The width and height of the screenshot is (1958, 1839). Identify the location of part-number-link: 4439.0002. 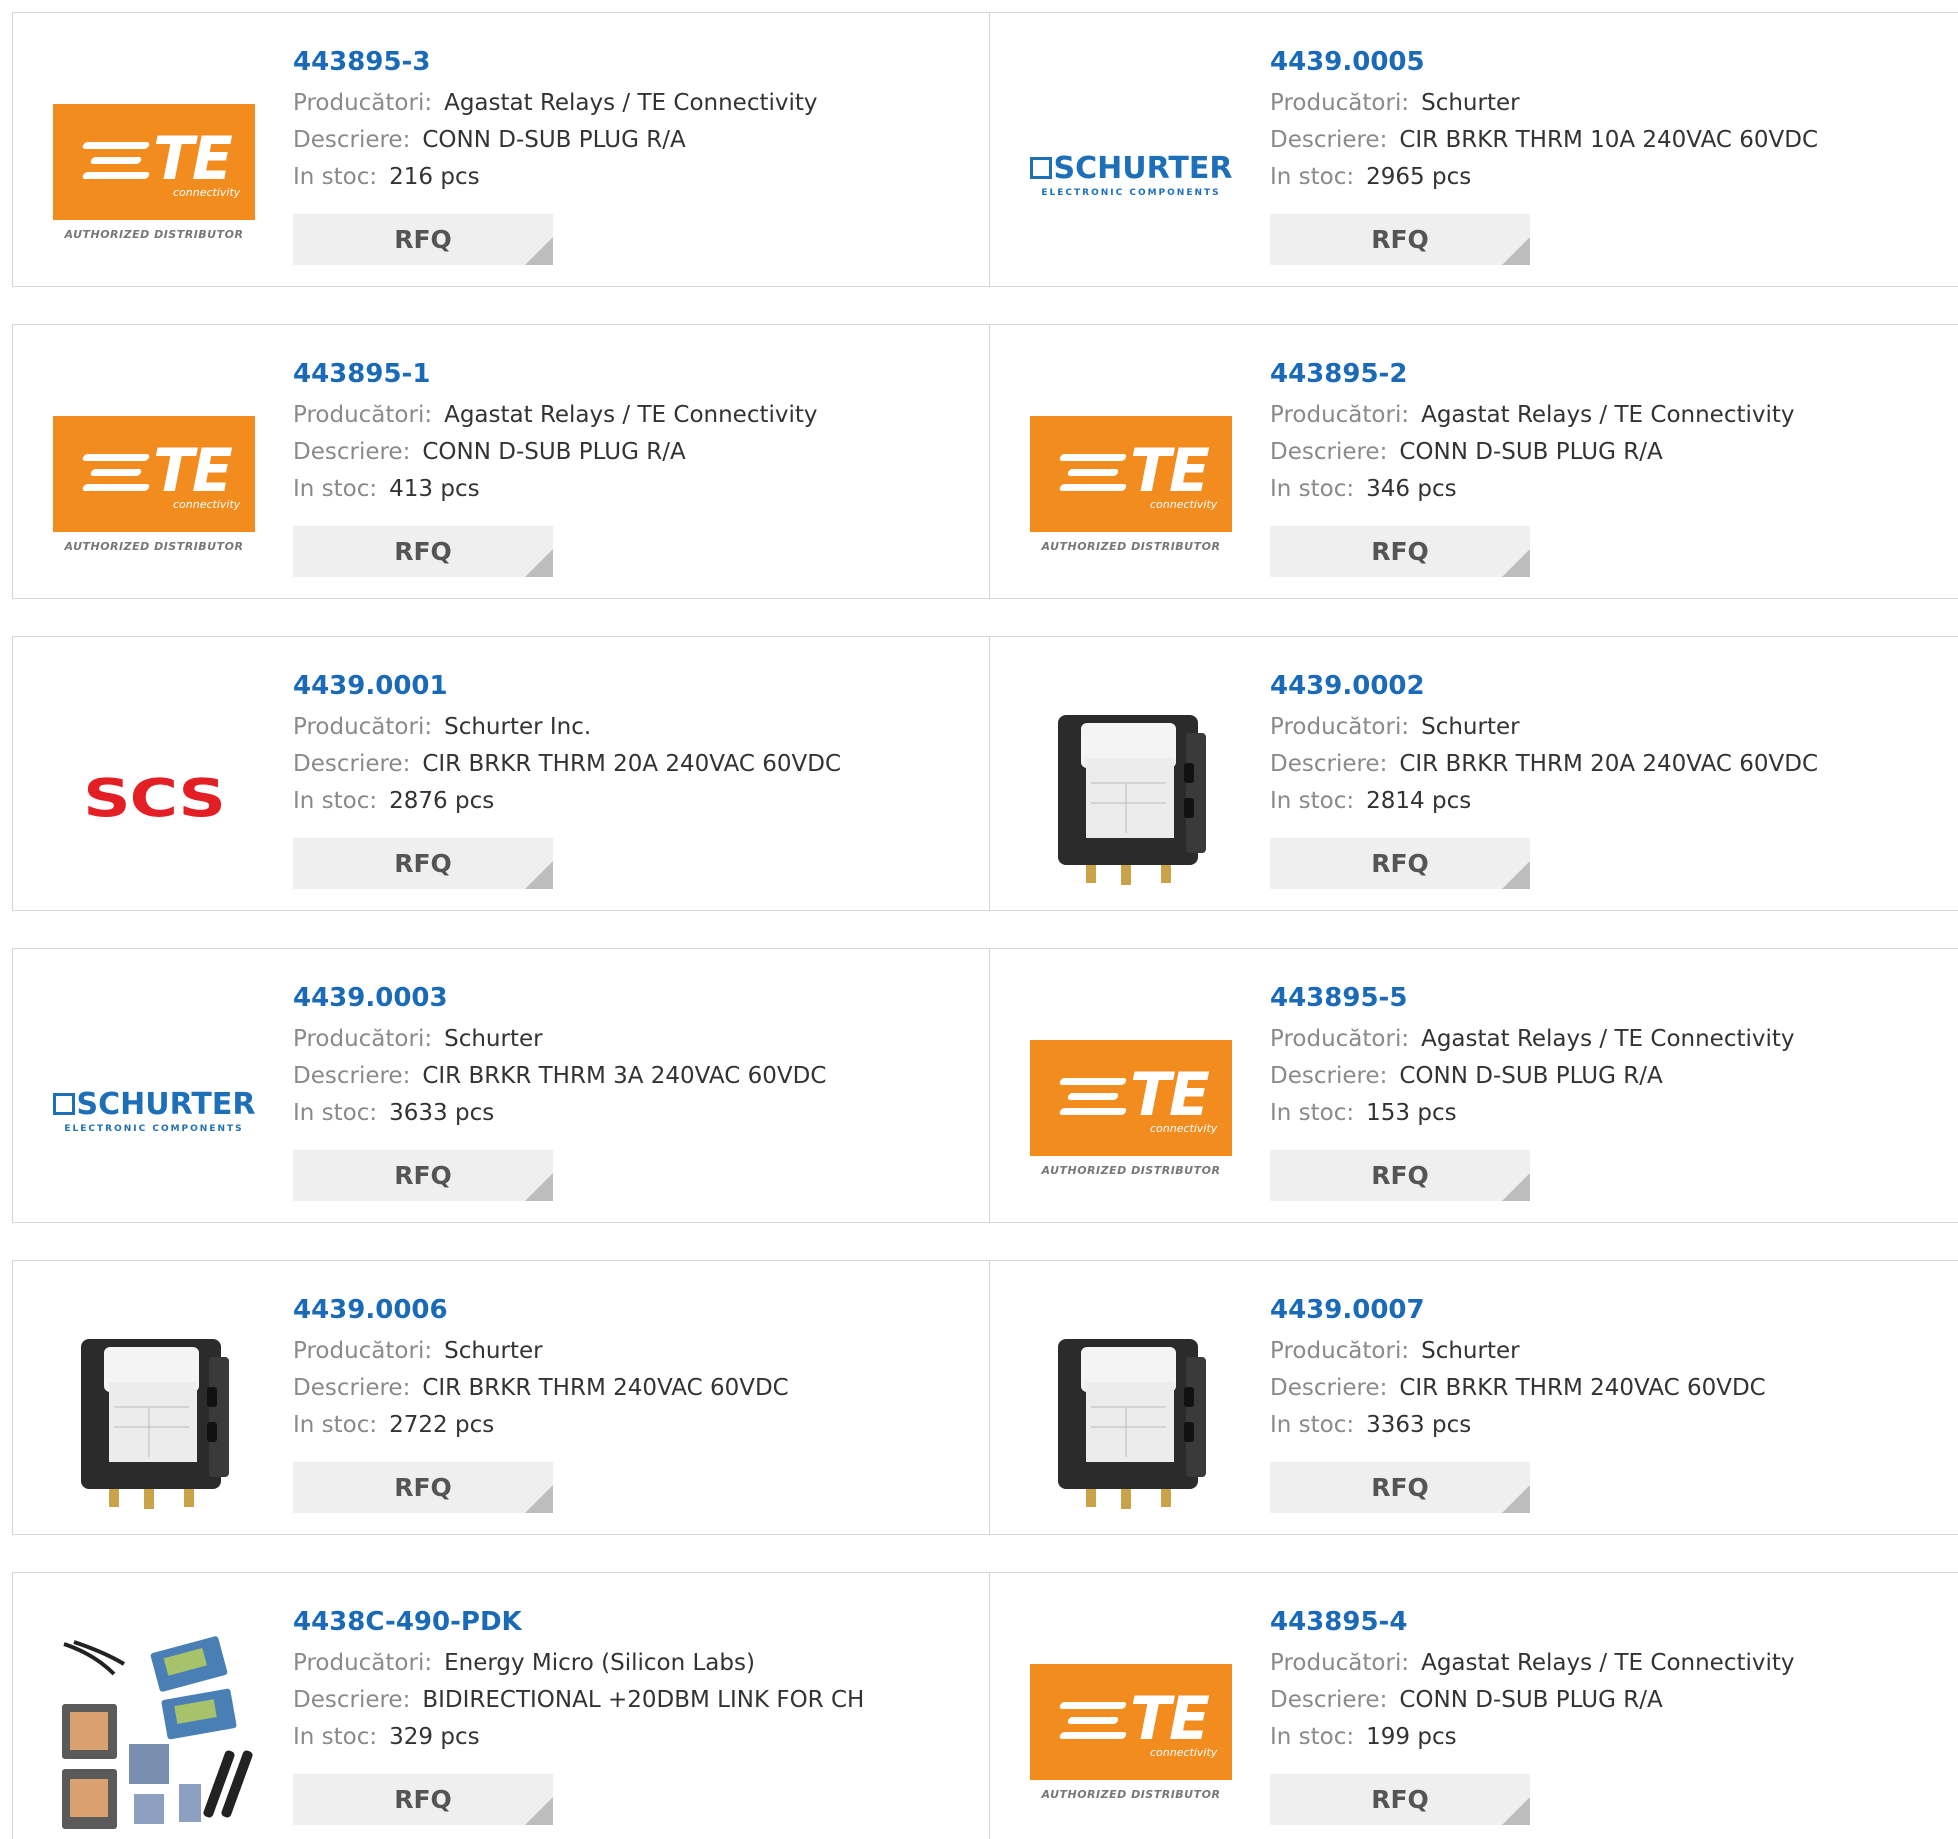
(1608, 689).